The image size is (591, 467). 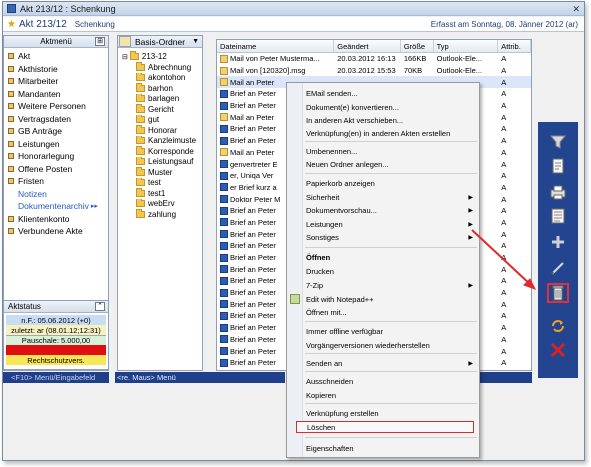 What do you see at coordinates (125, 57) in the screenshot?
I see `collapse-toggle-icon: ⊟` at bounding box center [125, 57].